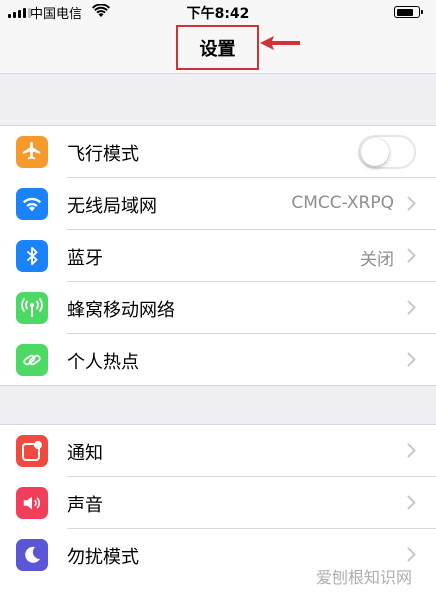  What do you see at coordinates (363, 577) in the screenshot?
I see `watermark: 爱刨根知识网` at bounding box center [363, 577].